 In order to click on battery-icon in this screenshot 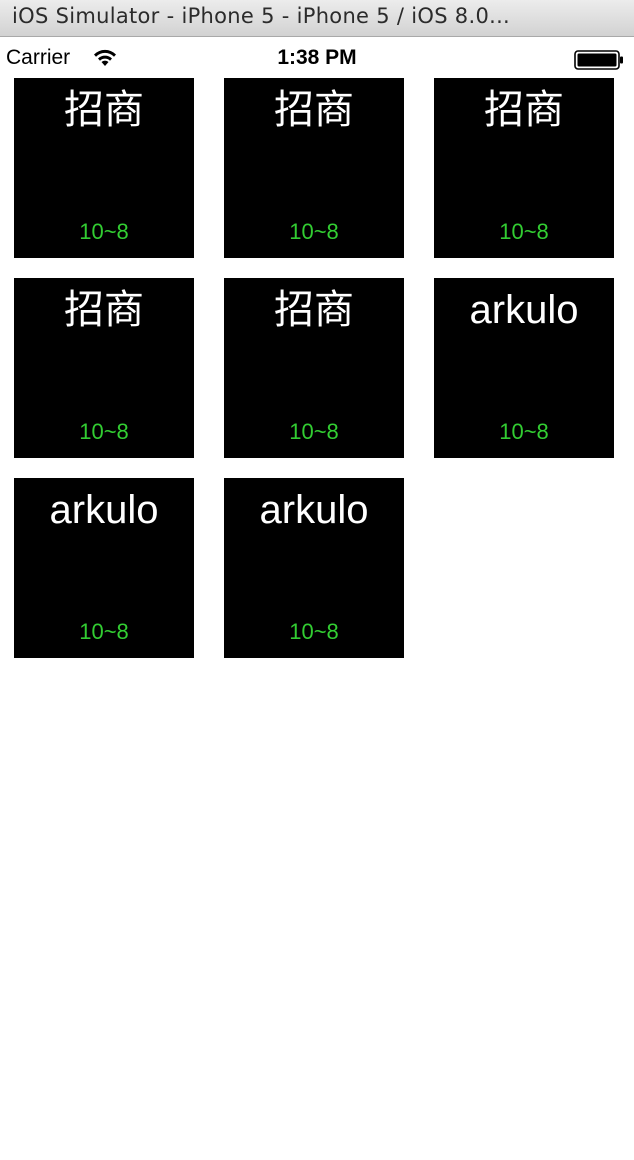, I will do `click(598, 60)`.